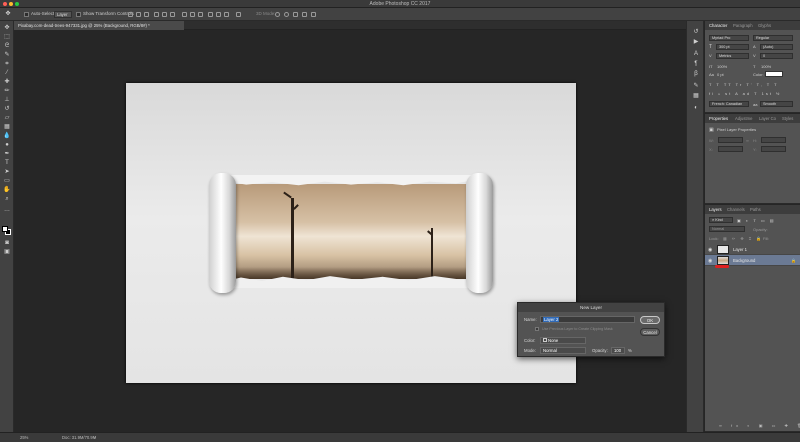  What do you see at coordinates (156, 14) in the screenshot?
I see `align-left-icon` at bounding box center [156, 14].